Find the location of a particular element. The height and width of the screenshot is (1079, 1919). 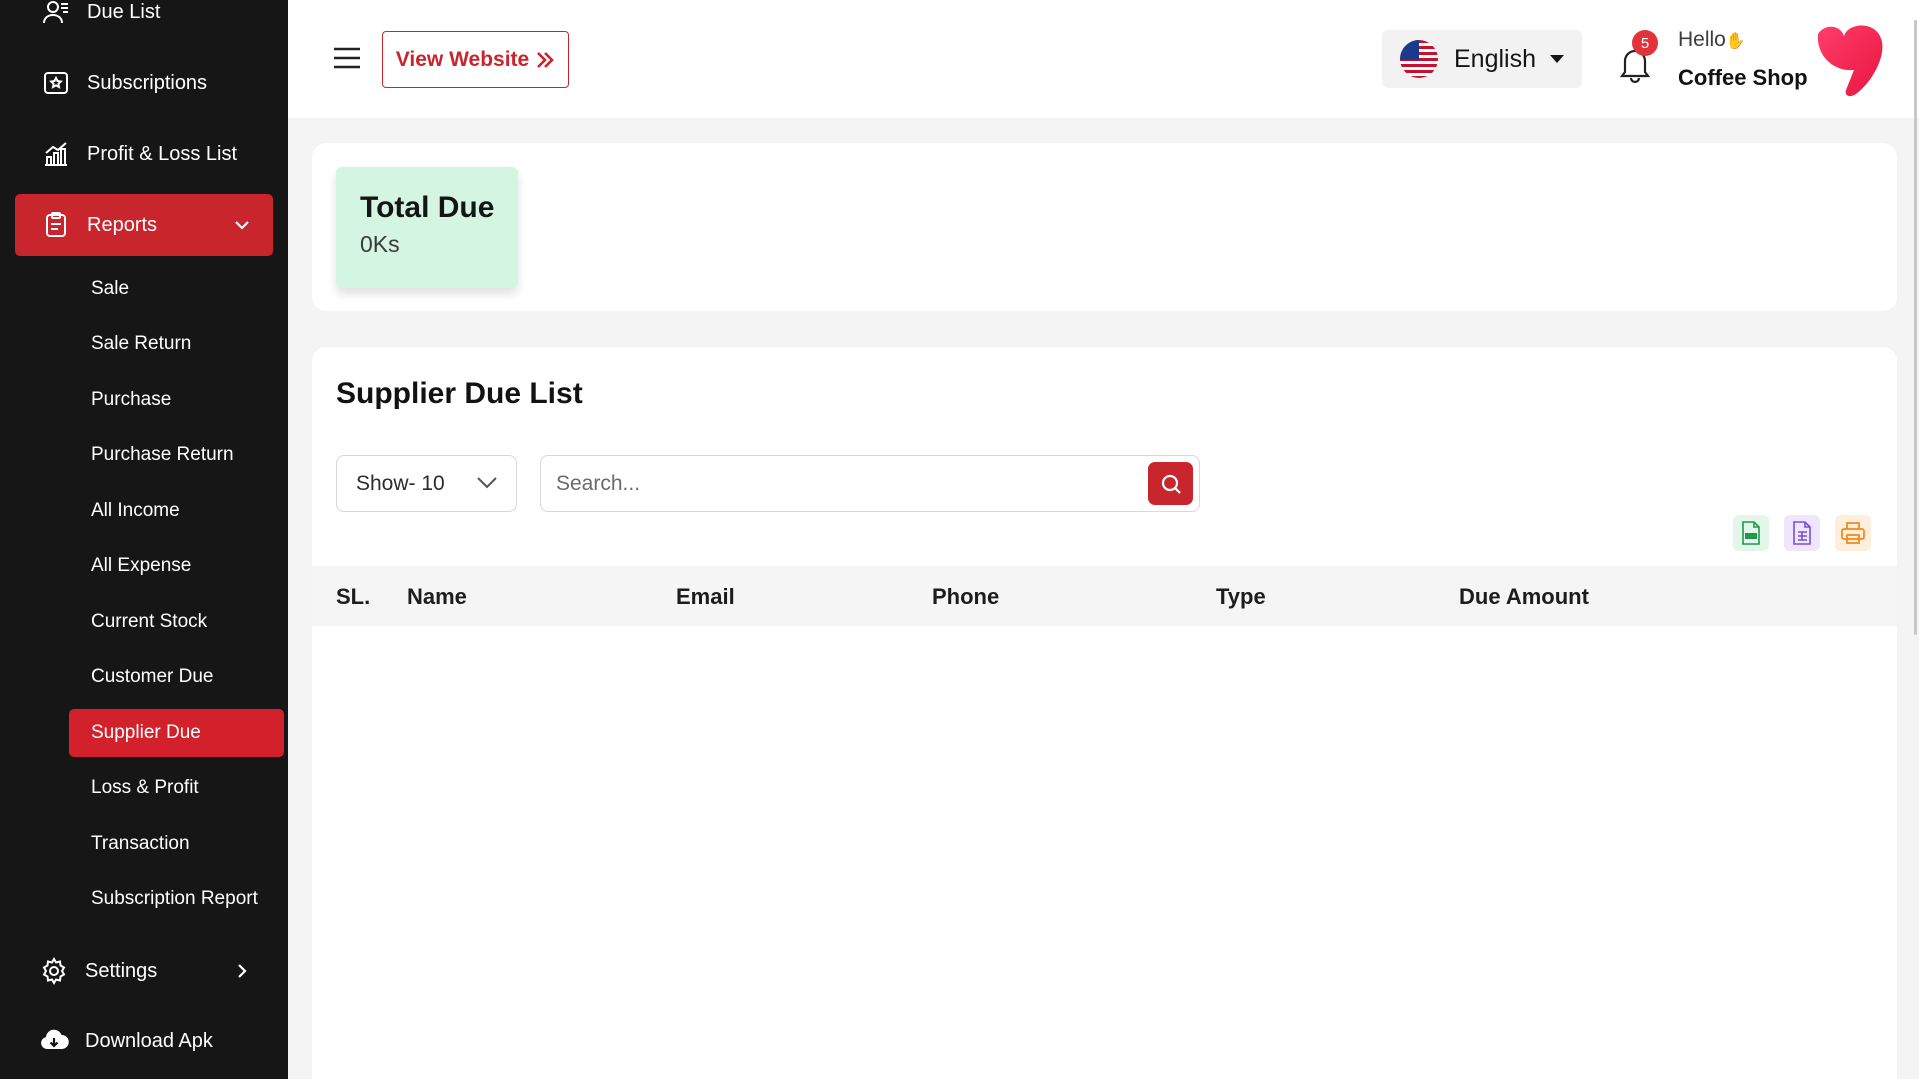

column-header-type: Type is located at coordinates (1241, 596).